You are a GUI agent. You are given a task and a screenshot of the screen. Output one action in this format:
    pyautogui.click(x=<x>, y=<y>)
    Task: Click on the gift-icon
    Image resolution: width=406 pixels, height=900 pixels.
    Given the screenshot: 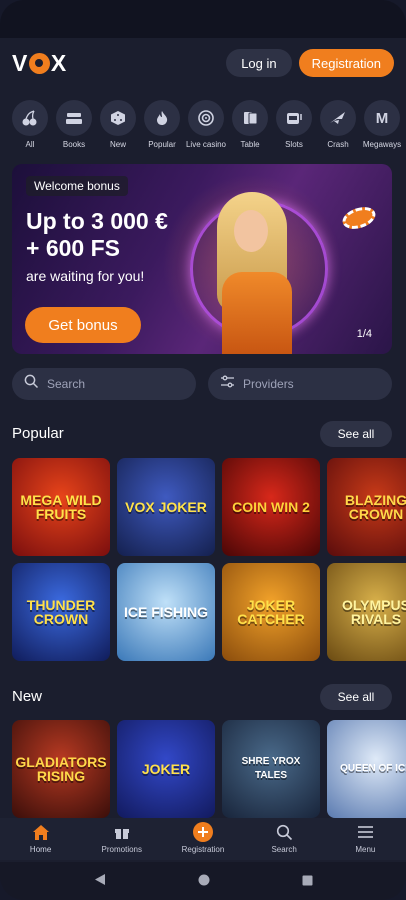 What is the action you would take?
    pyautogui.click(x=122, y=832)
    